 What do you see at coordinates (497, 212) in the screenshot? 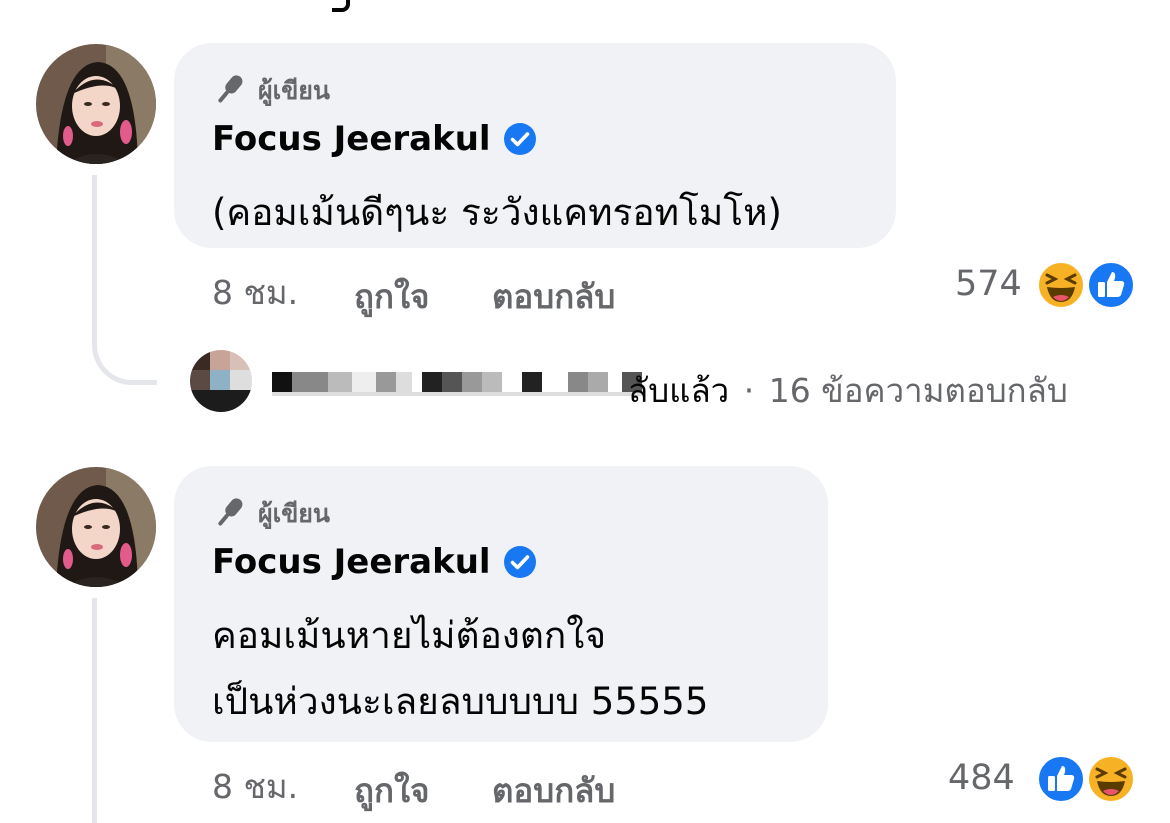
I see `comment-text: (คอมเม้นดีๆนะ ระวังแคทรอทโมโห)` at bounding box center [497, 212].